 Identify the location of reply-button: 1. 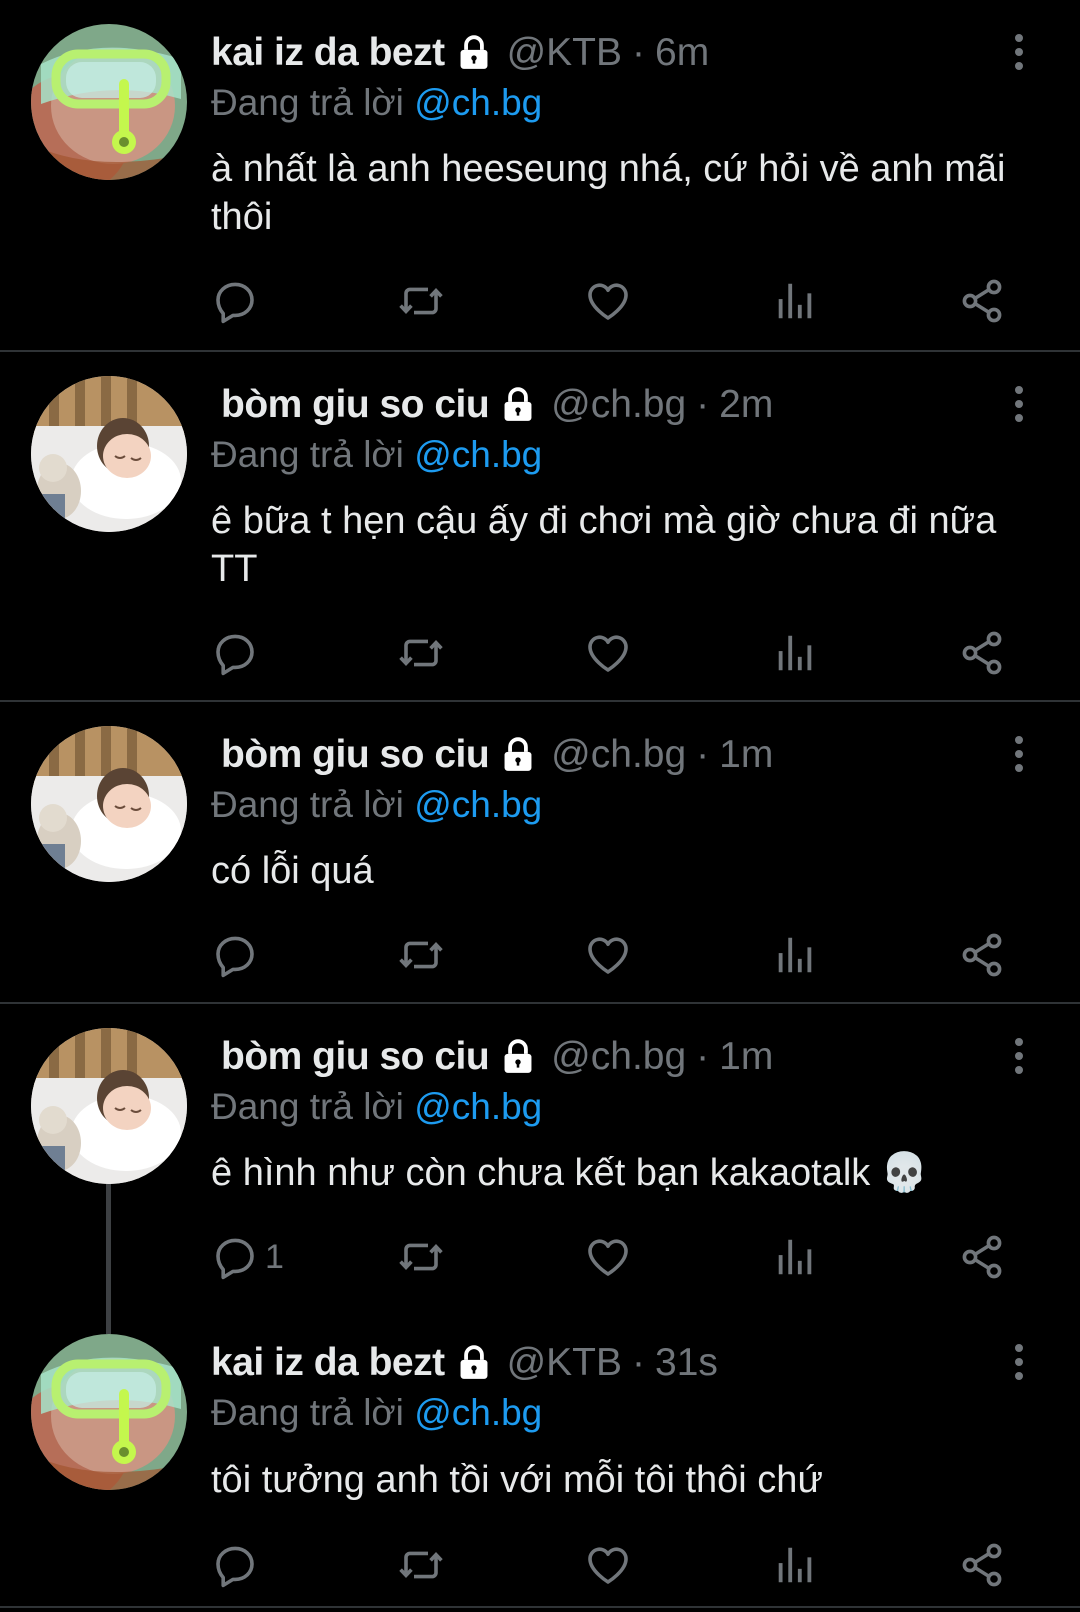
(247, 1257).